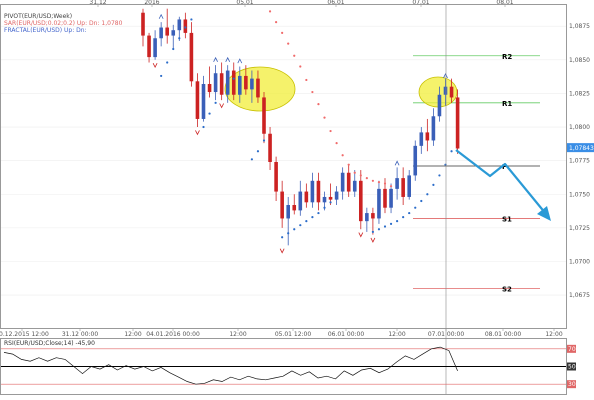  I want to click on last-price-tag: 1,07843, so click(580, 148).